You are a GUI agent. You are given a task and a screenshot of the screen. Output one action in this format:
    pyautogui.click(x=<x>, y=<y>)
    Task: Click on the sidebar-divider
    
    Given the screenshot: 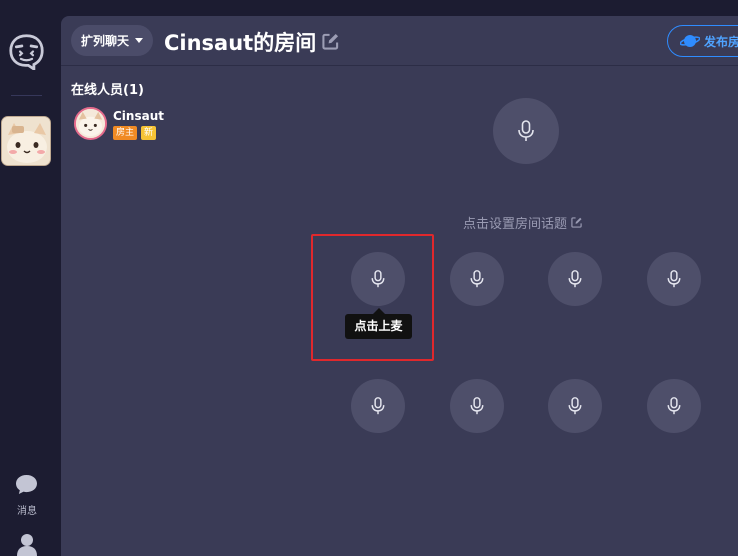 What is the action you would take?
    pyautogui.click(x=26, y=95)
    